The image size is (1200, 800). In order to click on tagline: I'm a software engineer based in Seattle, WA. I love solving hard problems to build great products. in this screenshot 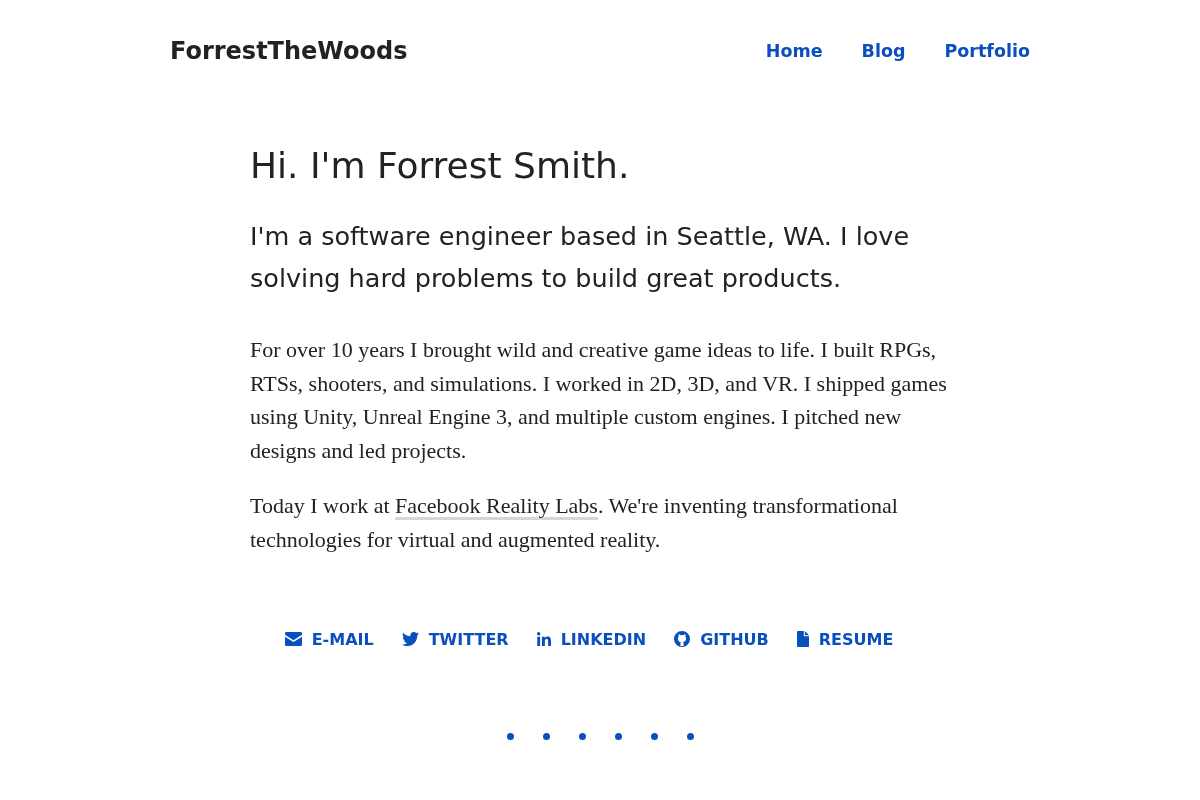, I will do `click(580, 257)`.